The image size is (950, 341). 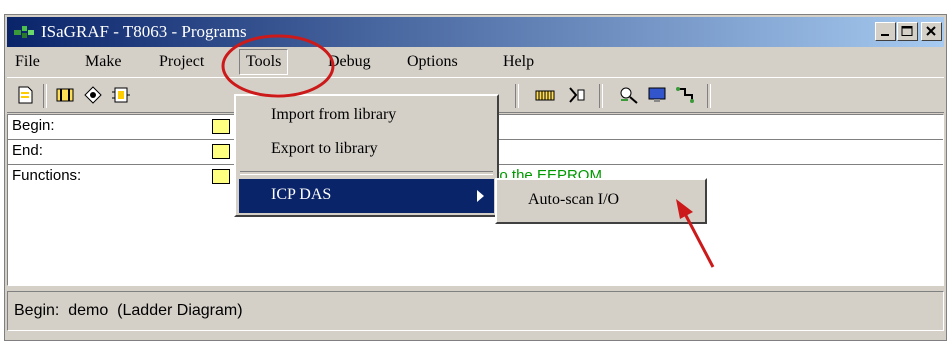 What do you see at coordinates (221, 176) in the screenshot?
I see `st-function-icon` at bounding box center [221, 176].